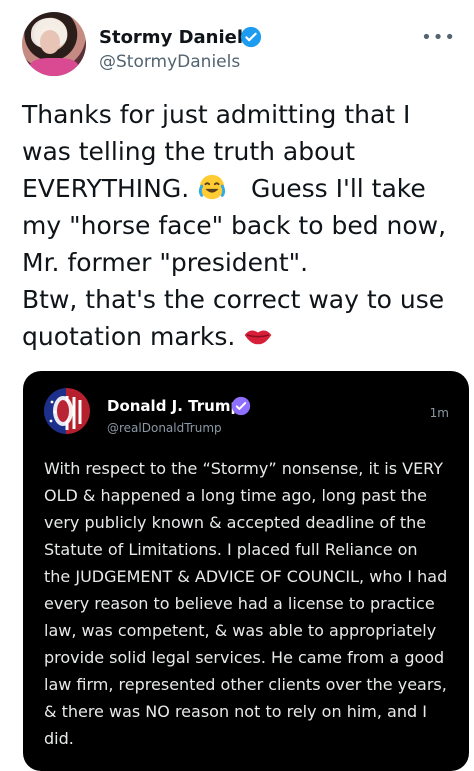  What do you see at coordinates (169, 62) in the screenshot?
I see `author-handle: @StormyDaniels` at bounding box center [169, 62].